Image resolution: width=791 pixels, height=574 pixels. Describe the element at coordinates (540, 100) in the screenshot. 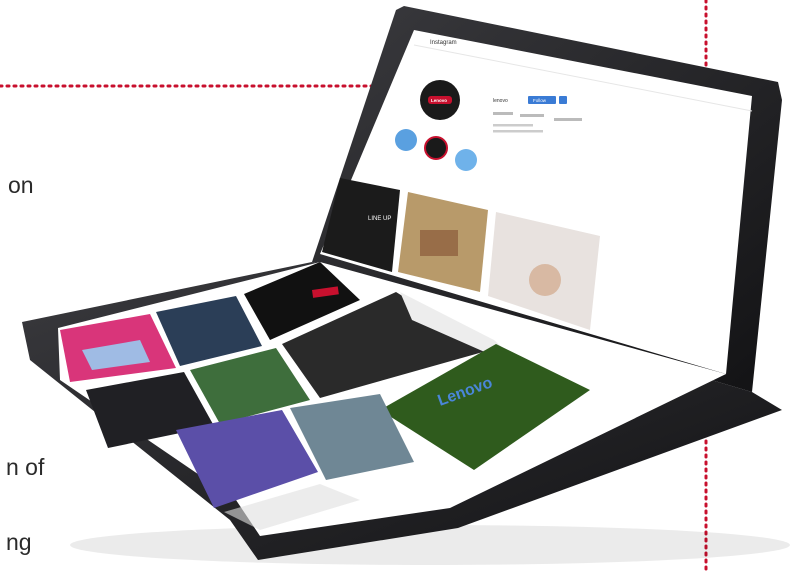

I see `follow-button-label: Follow` at that location.